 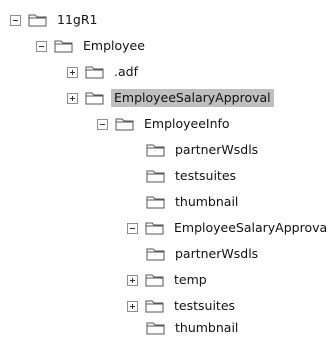 What do you see at coordinates (77, 19) in the screenshot?
I see `tree-node-label: 11gR1` at bounding box center [77, 19].